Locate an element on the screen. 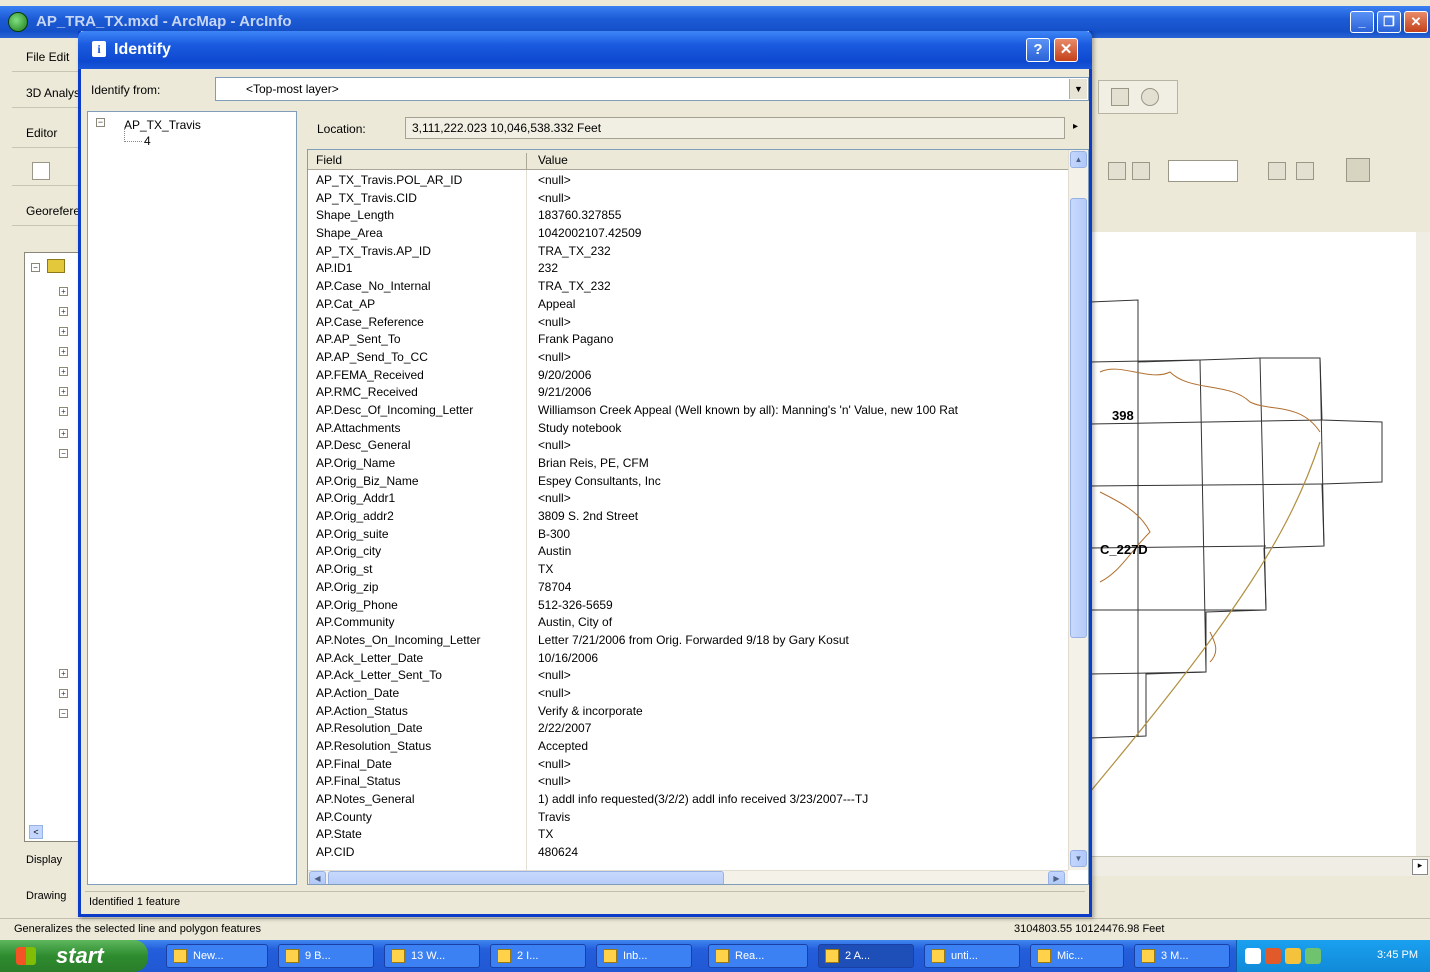 The height and width of the screenshot is (972, 1430). map-vertical-scrollbar is located at coordinates (1423, 544).